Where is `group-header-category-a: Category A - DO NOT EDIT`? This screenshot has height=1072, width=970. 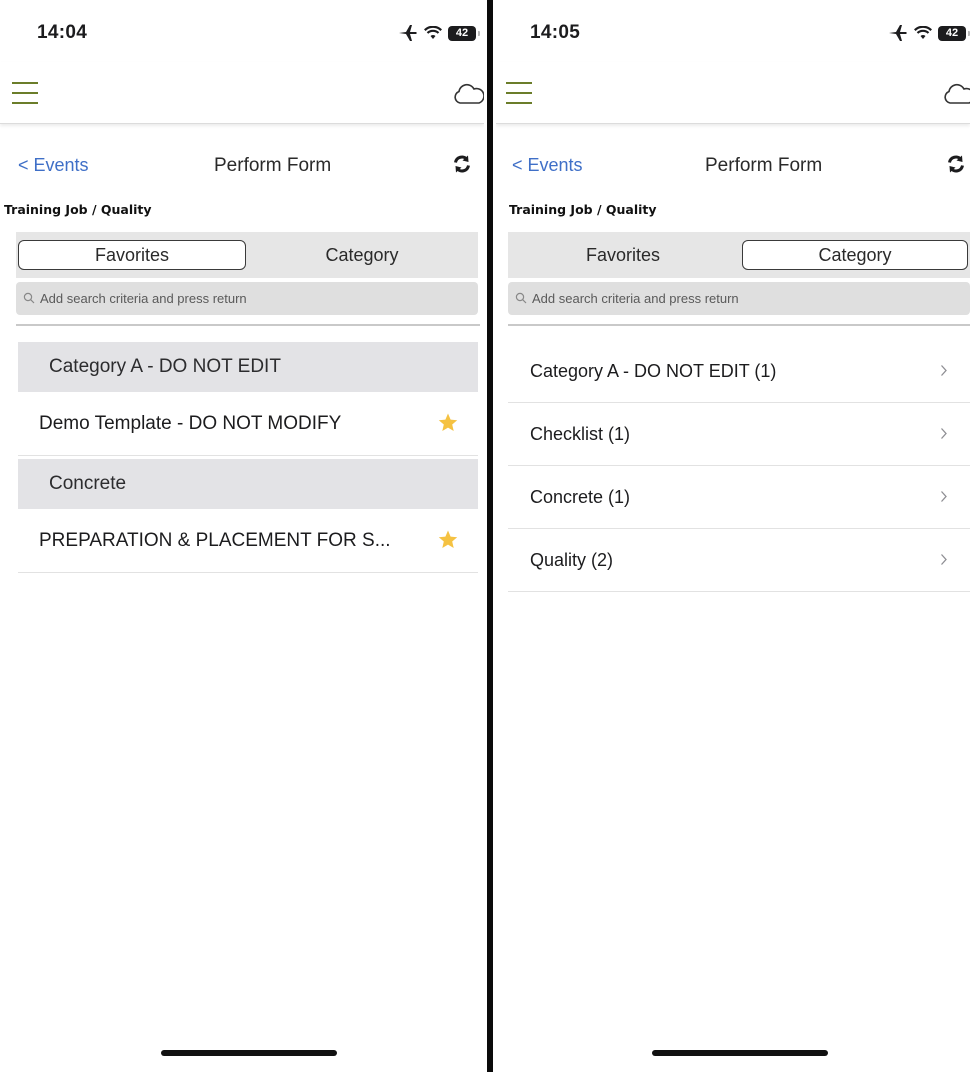 group-header-category-a: Category A - DO NOT EDIT is located at coordinates (248, 367).